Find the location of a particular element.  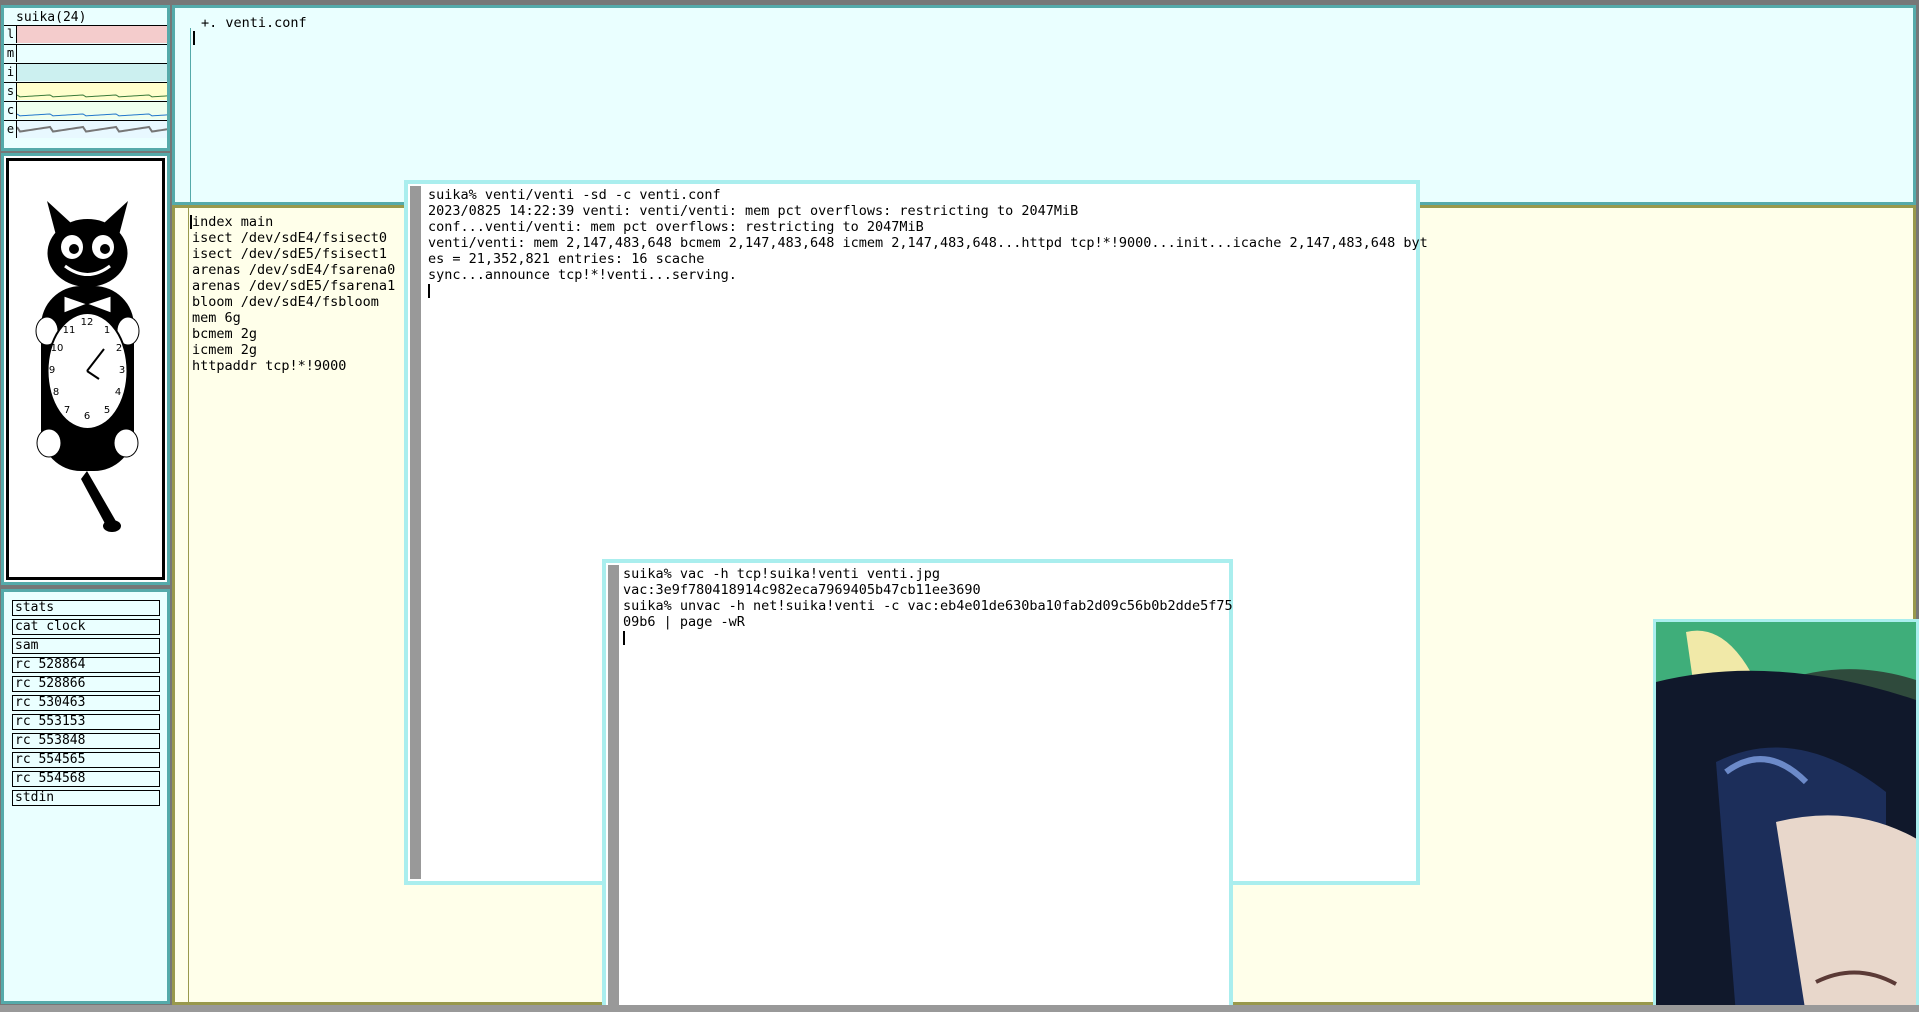

cat-clock-icon: 12 1 2 3 4 5 6 7 8 9 10 11 is located at coordinates (87, 366).